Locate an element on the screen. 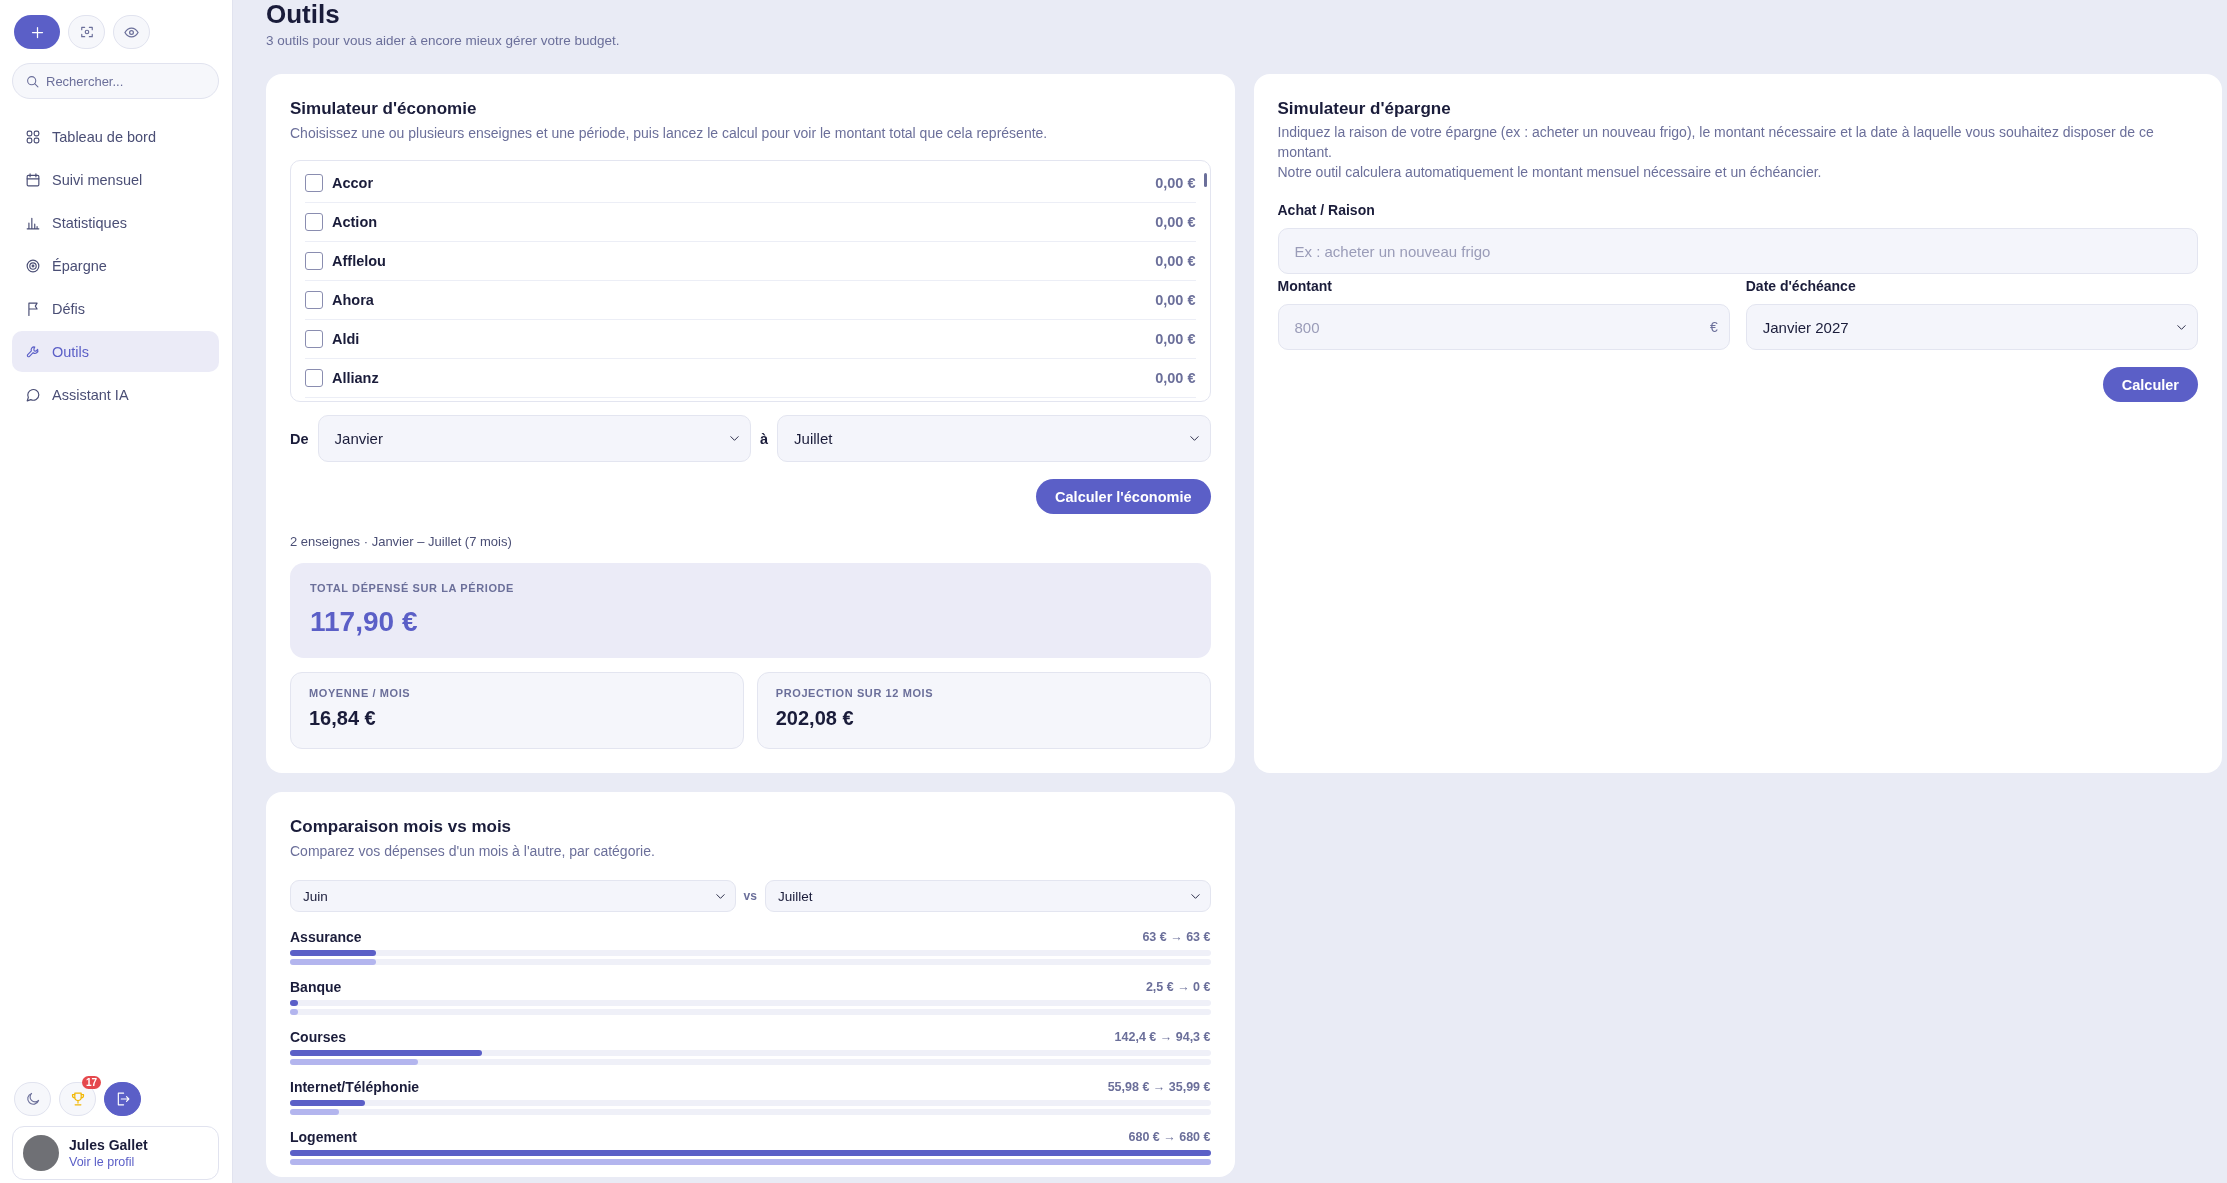  eye-icon is located at coordinates (131, 32).